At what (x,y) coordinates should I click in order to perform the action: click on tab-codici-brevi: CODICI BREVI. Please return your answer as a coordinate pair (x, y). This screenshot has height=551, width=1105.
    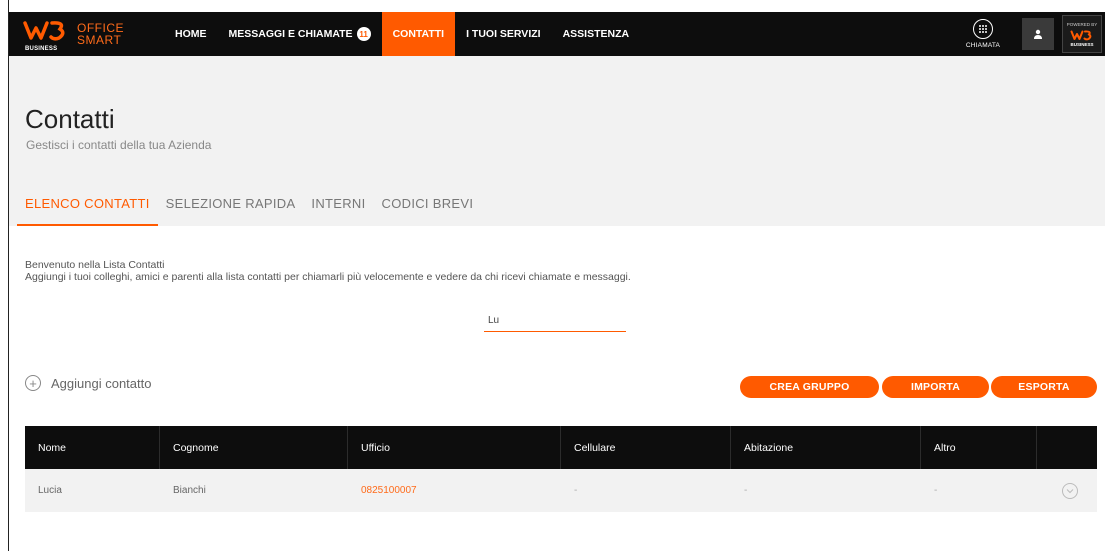
    Looking at the image, I should click on (428, 210).